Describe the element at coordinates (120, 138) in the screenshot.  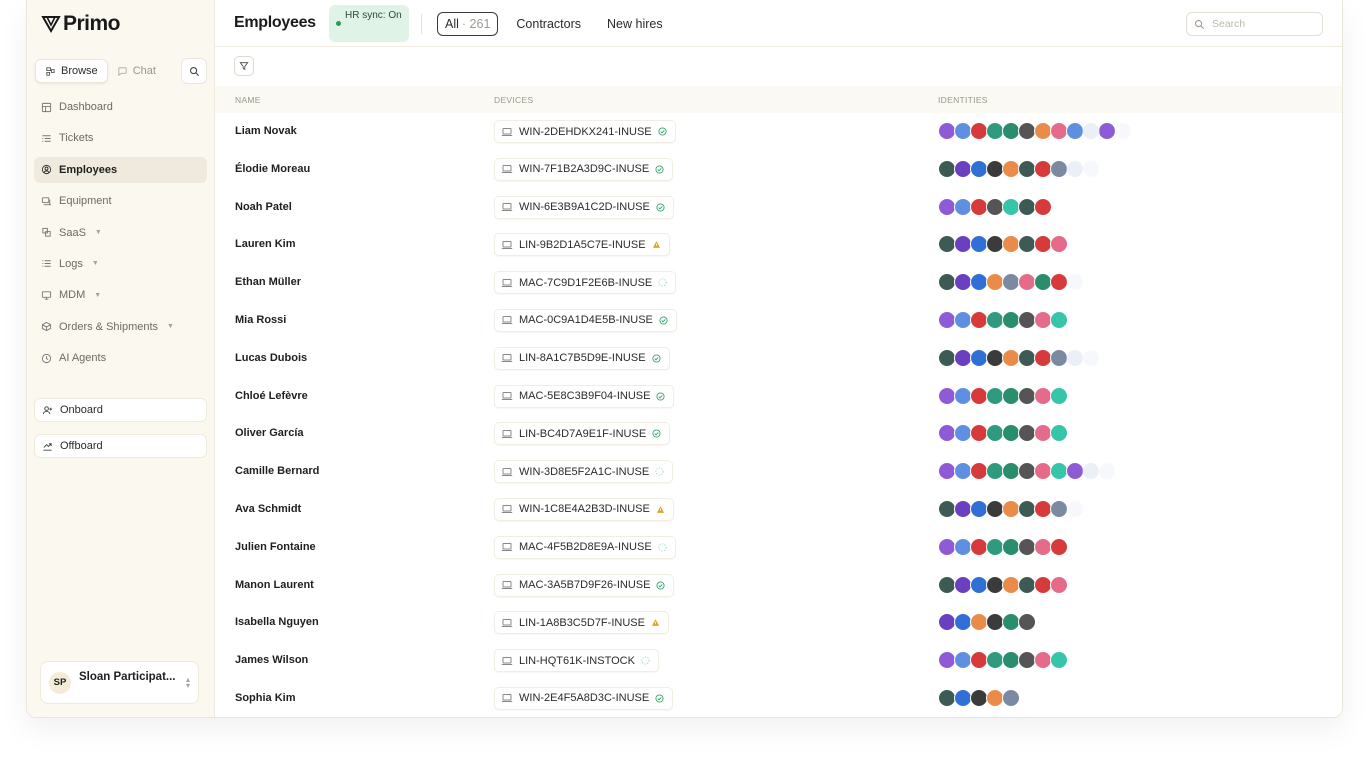
I see `sidebar-item-tickets: Tickets` at that location.